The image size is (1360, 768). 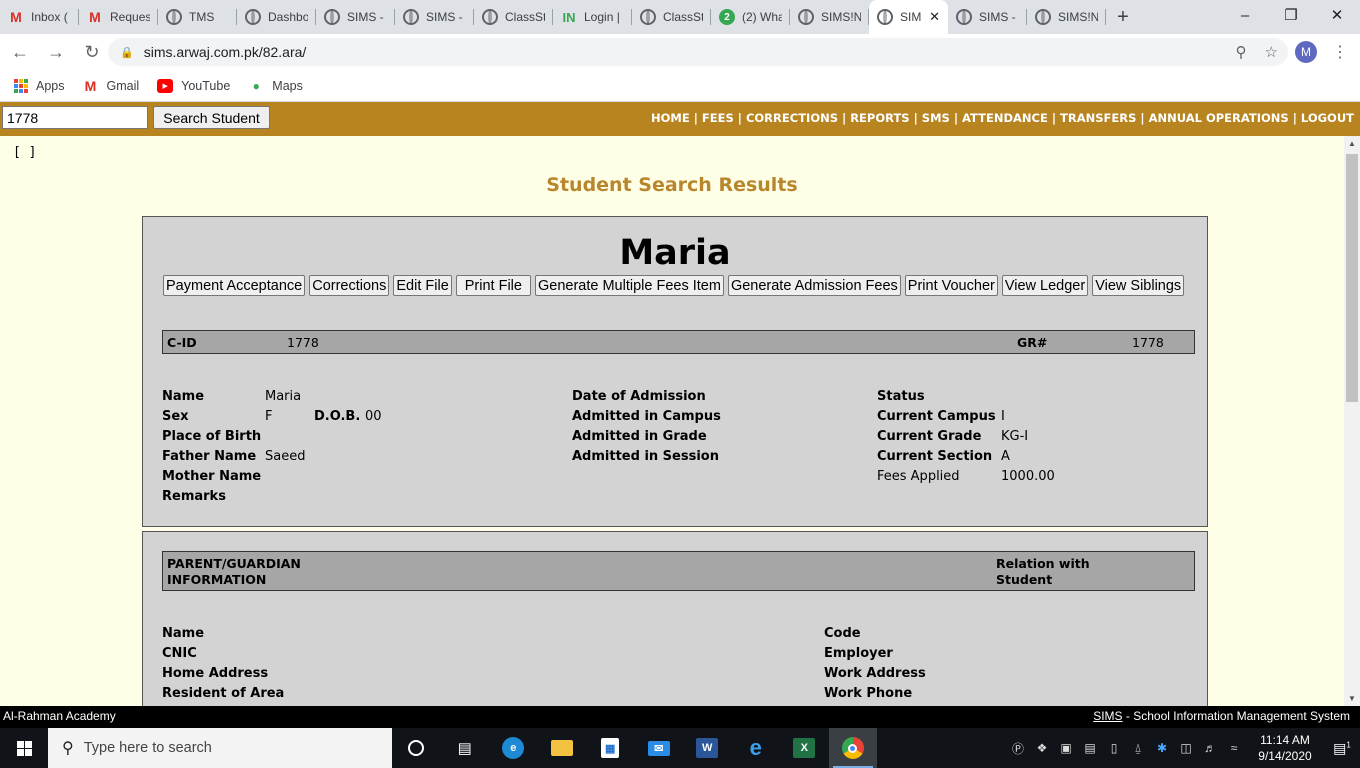 What do you see at coordinates (1337, 15) in the screenshot?
I see `close-window-icon: ✕` at bounding box center [1337, 15].